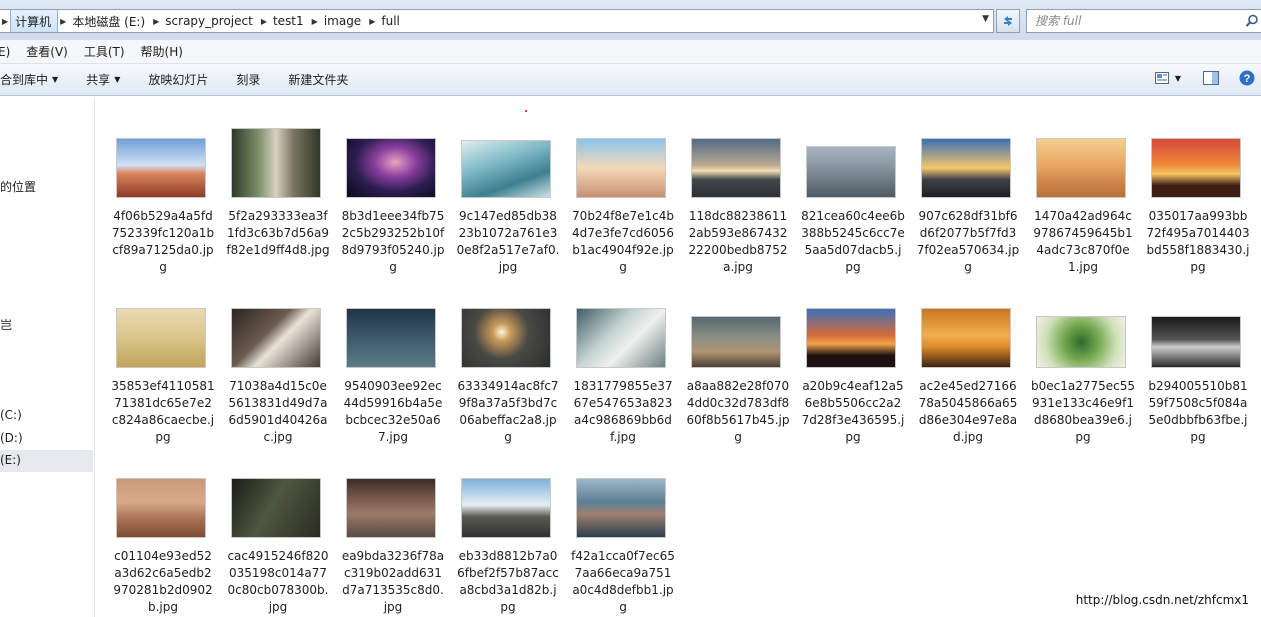 This screenshot has height=617, width=1261. What do you see at coordinates (985, 19) in the screenshot?
I see `address-history-dropdown-icon: ▼` at bounding box center [985, 19].